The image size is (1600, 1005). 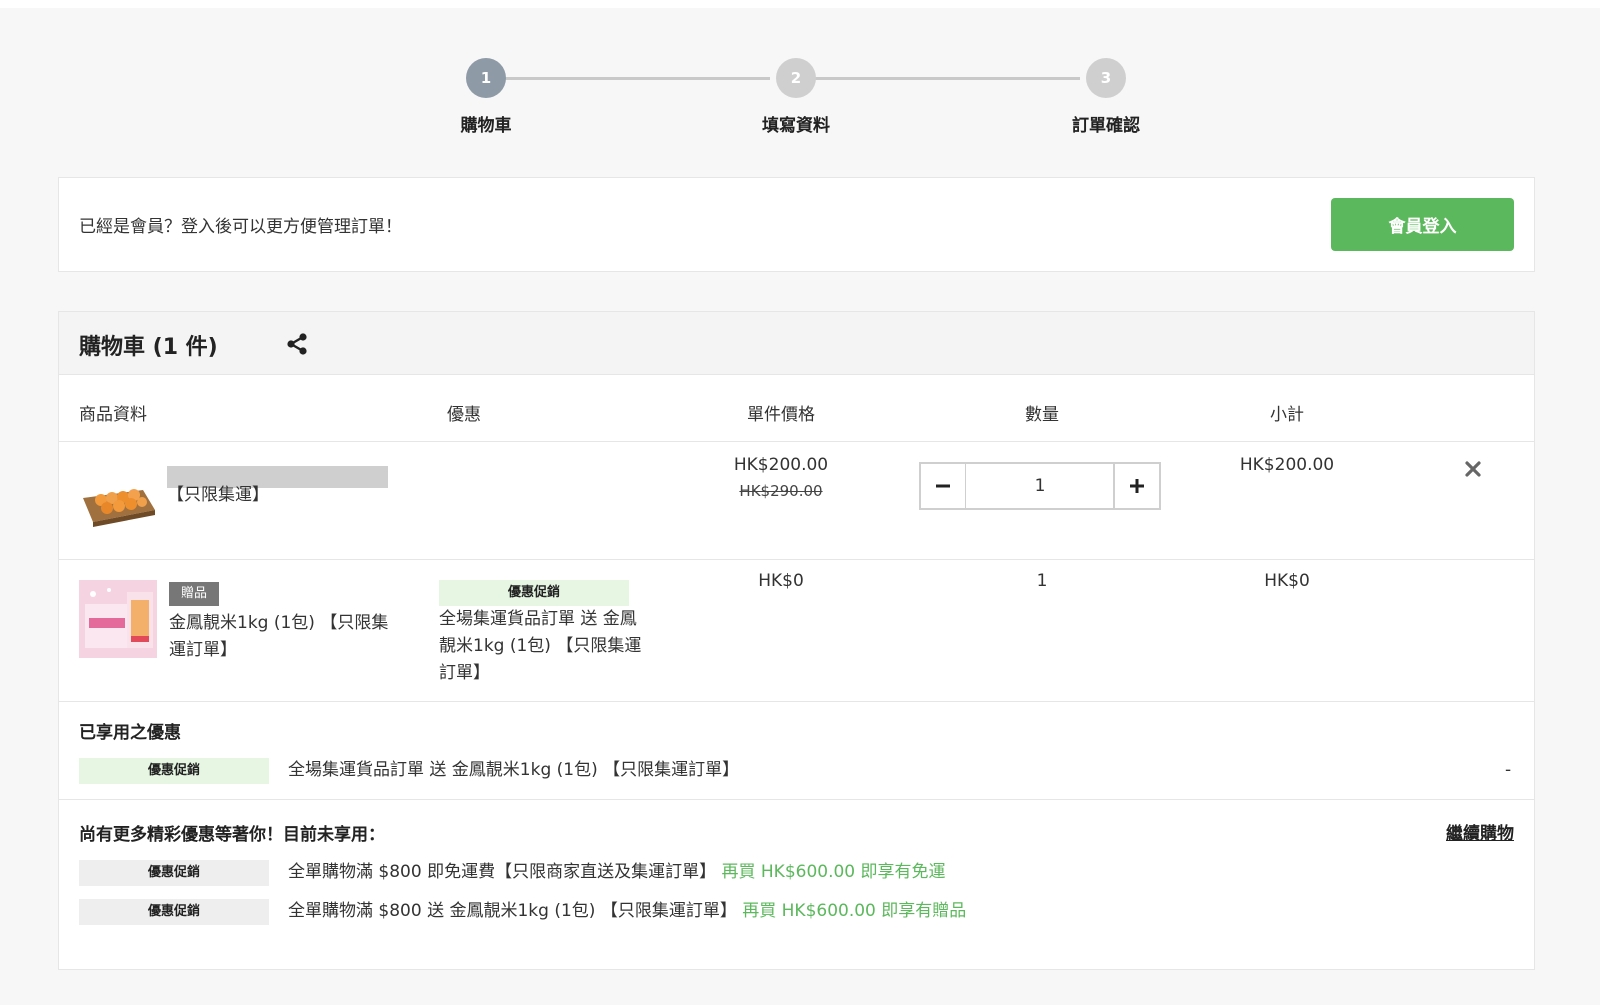 What do you see at coordinates (540, 646) in the screenshot?
I see `promo-description: 全場集運貨品訂單 送 金鳳靚米1kg (1包) 【只限集運訂單】` at bounding box center [540, 646].